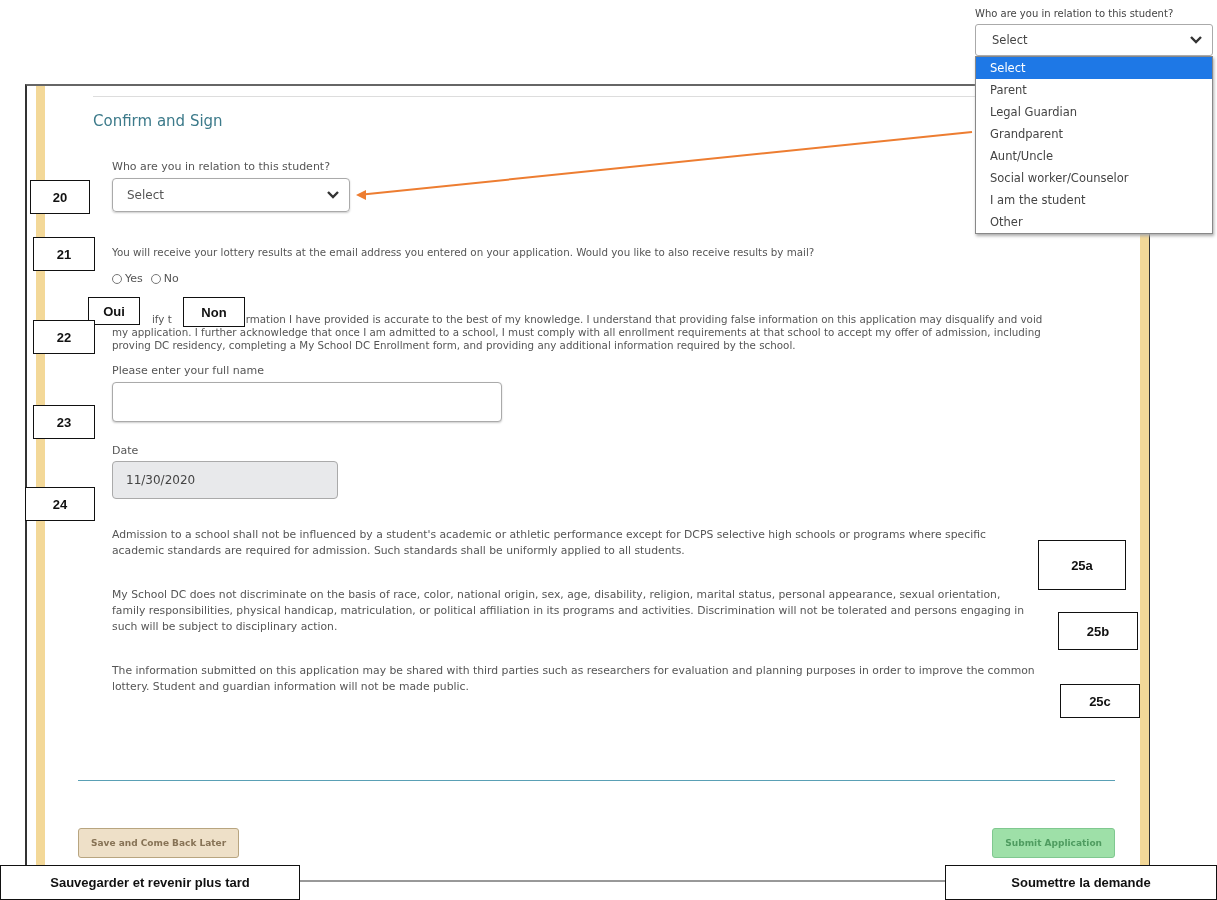  What do you see at coordinates (574, 679) in the screenshot?
I see `notice-text: The information submitted on this application may be shared with third parties such as researchers for evaluation and planning purposes in order to improve the common lottery. Student and guardian information will not be made public.` at bounding box center [574, 679].